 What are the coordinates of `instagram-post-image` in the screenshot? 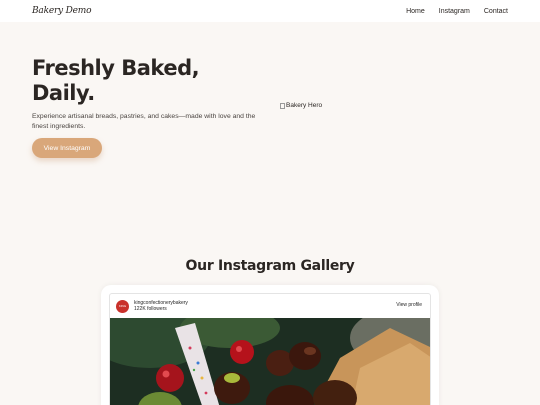 It's located at (270, 361).